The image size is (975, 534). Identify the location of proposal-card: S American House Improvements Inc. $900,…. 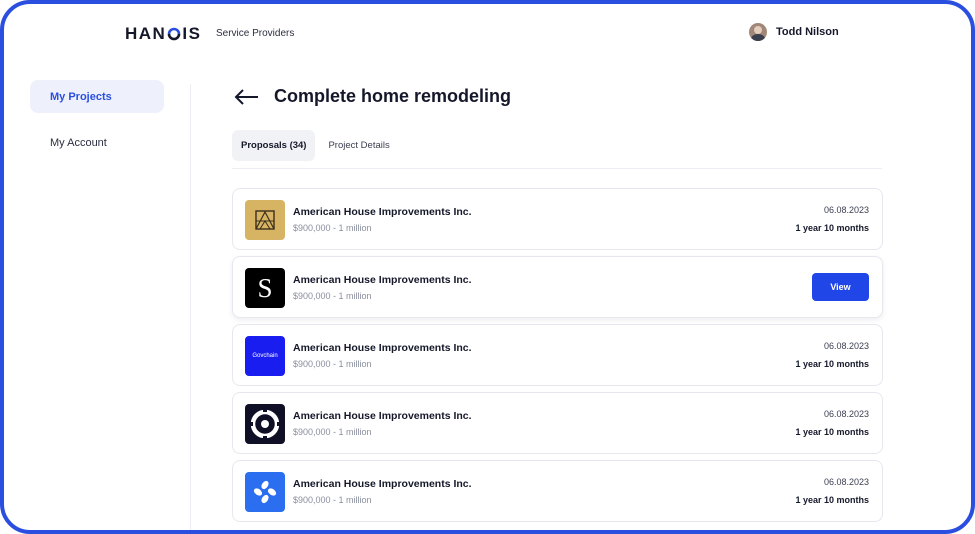
(557, 287).